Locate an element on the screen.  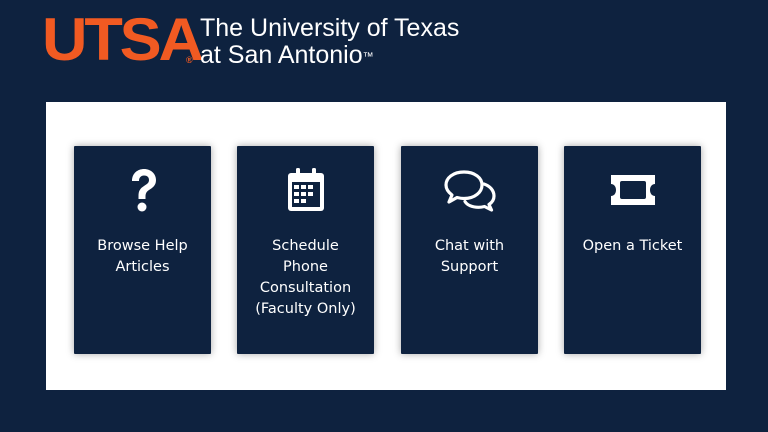
open-a-ticket-label: Open a Ticket is located at coordinates (632, 246).